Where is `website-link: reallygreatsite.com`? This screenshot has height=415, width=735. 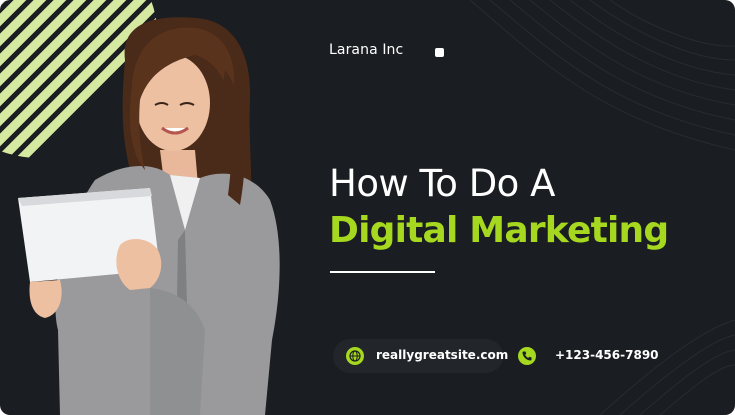
website-link: reallygreatsite.com is located at coordinates (442, 355).